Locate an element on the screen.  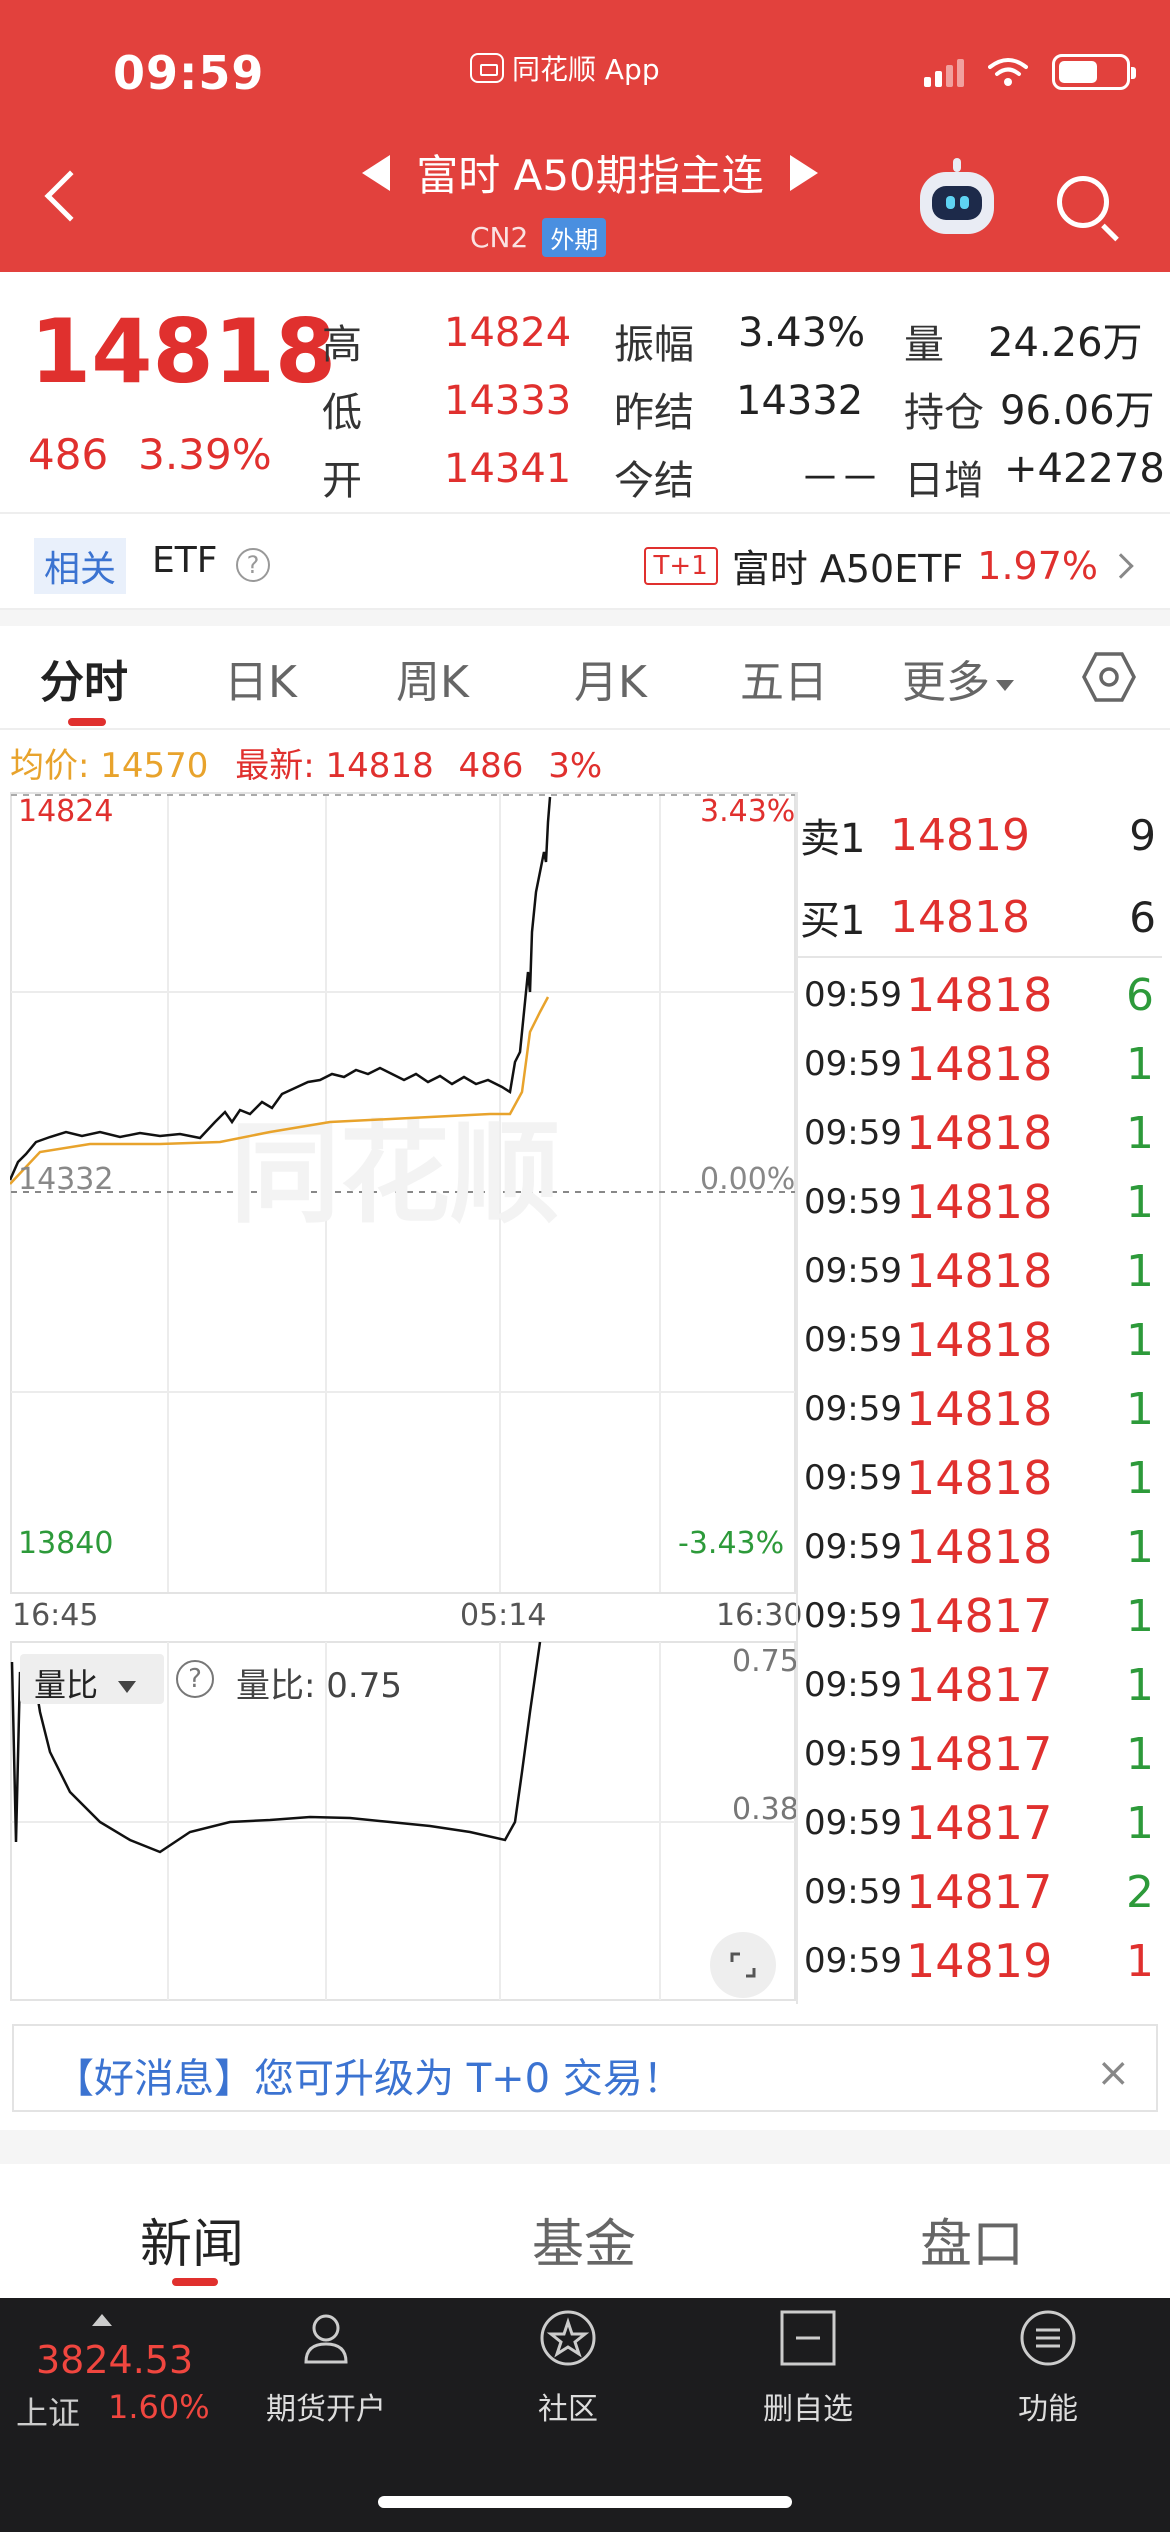
bid-label: 买1 is located at coordinates (833, 921).